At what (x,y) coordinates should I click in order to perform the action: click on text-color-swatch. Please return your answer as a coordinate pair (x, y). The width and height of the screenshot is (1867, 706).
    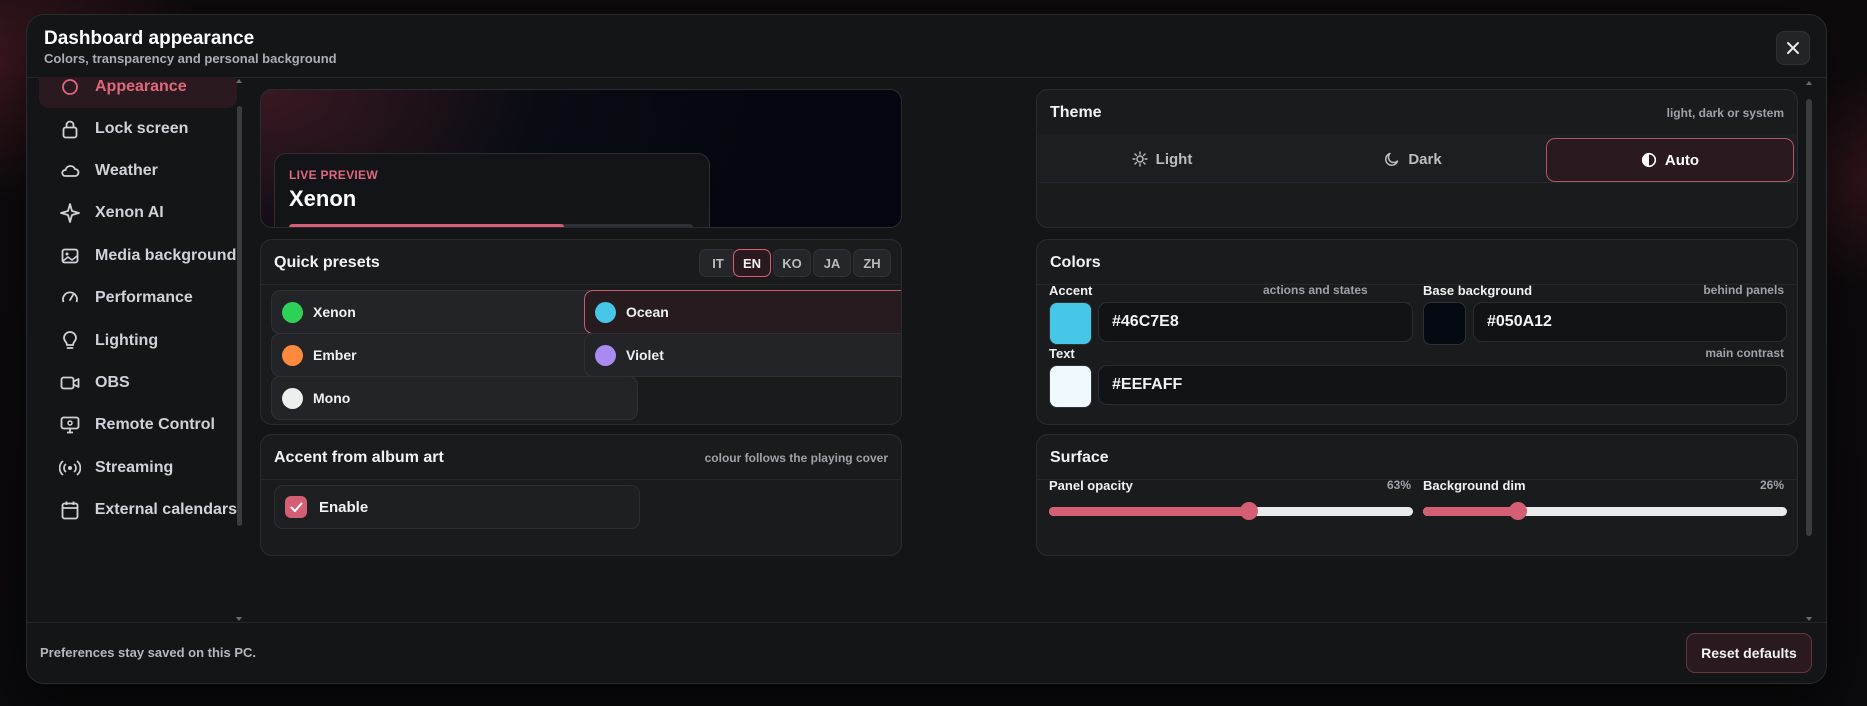
    Looking at the image, I should click on (1070, 386).